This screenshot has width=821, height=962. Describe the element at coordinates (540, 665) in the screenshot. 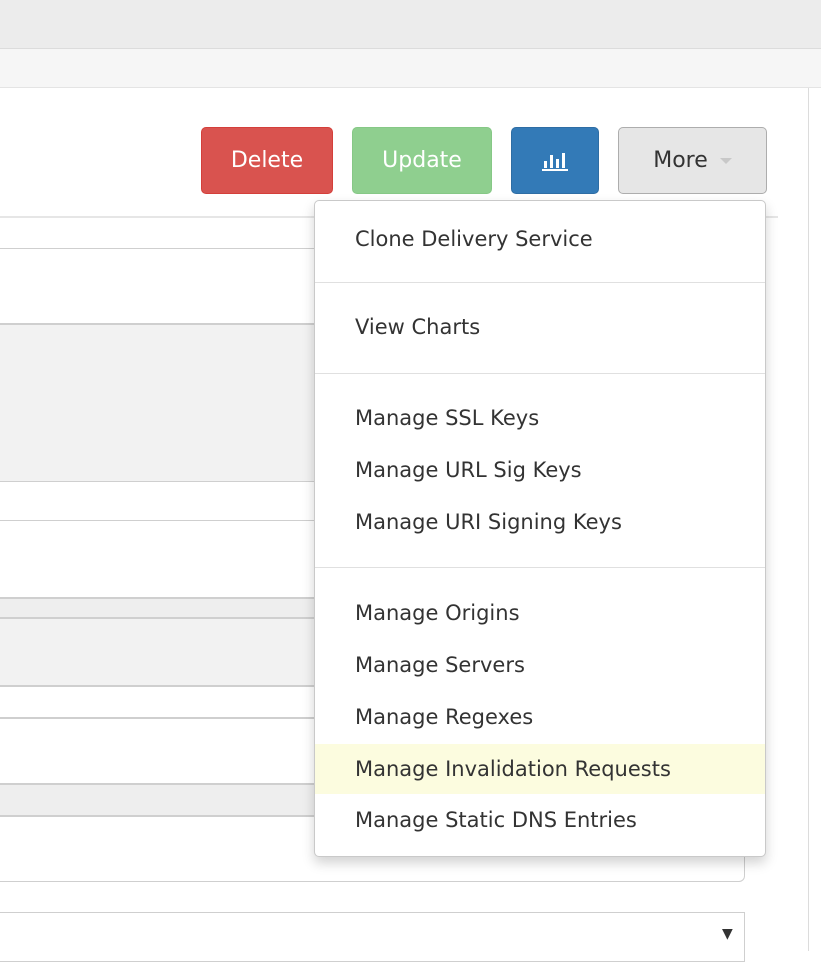

I see `menu-item-manage-servers: Manage Servers` at that location.